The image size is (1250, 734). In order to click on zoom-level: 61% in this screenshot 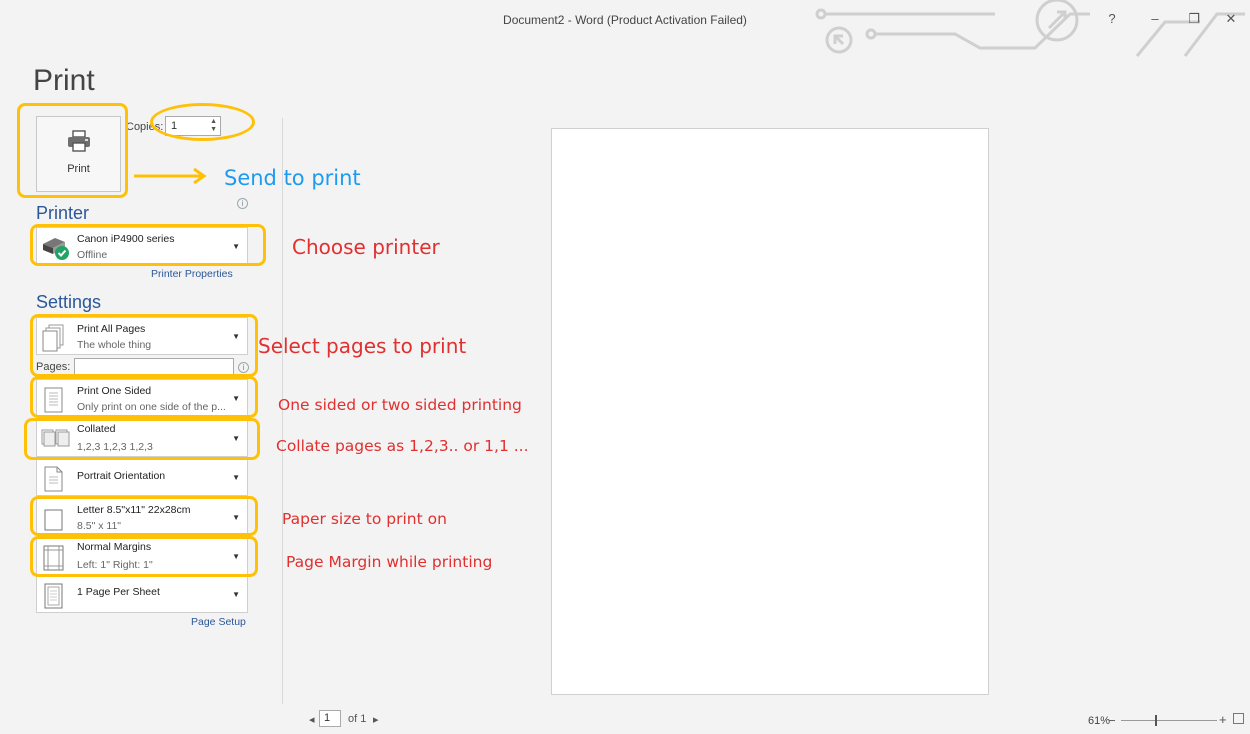, I will do `click(1099, 721)`.